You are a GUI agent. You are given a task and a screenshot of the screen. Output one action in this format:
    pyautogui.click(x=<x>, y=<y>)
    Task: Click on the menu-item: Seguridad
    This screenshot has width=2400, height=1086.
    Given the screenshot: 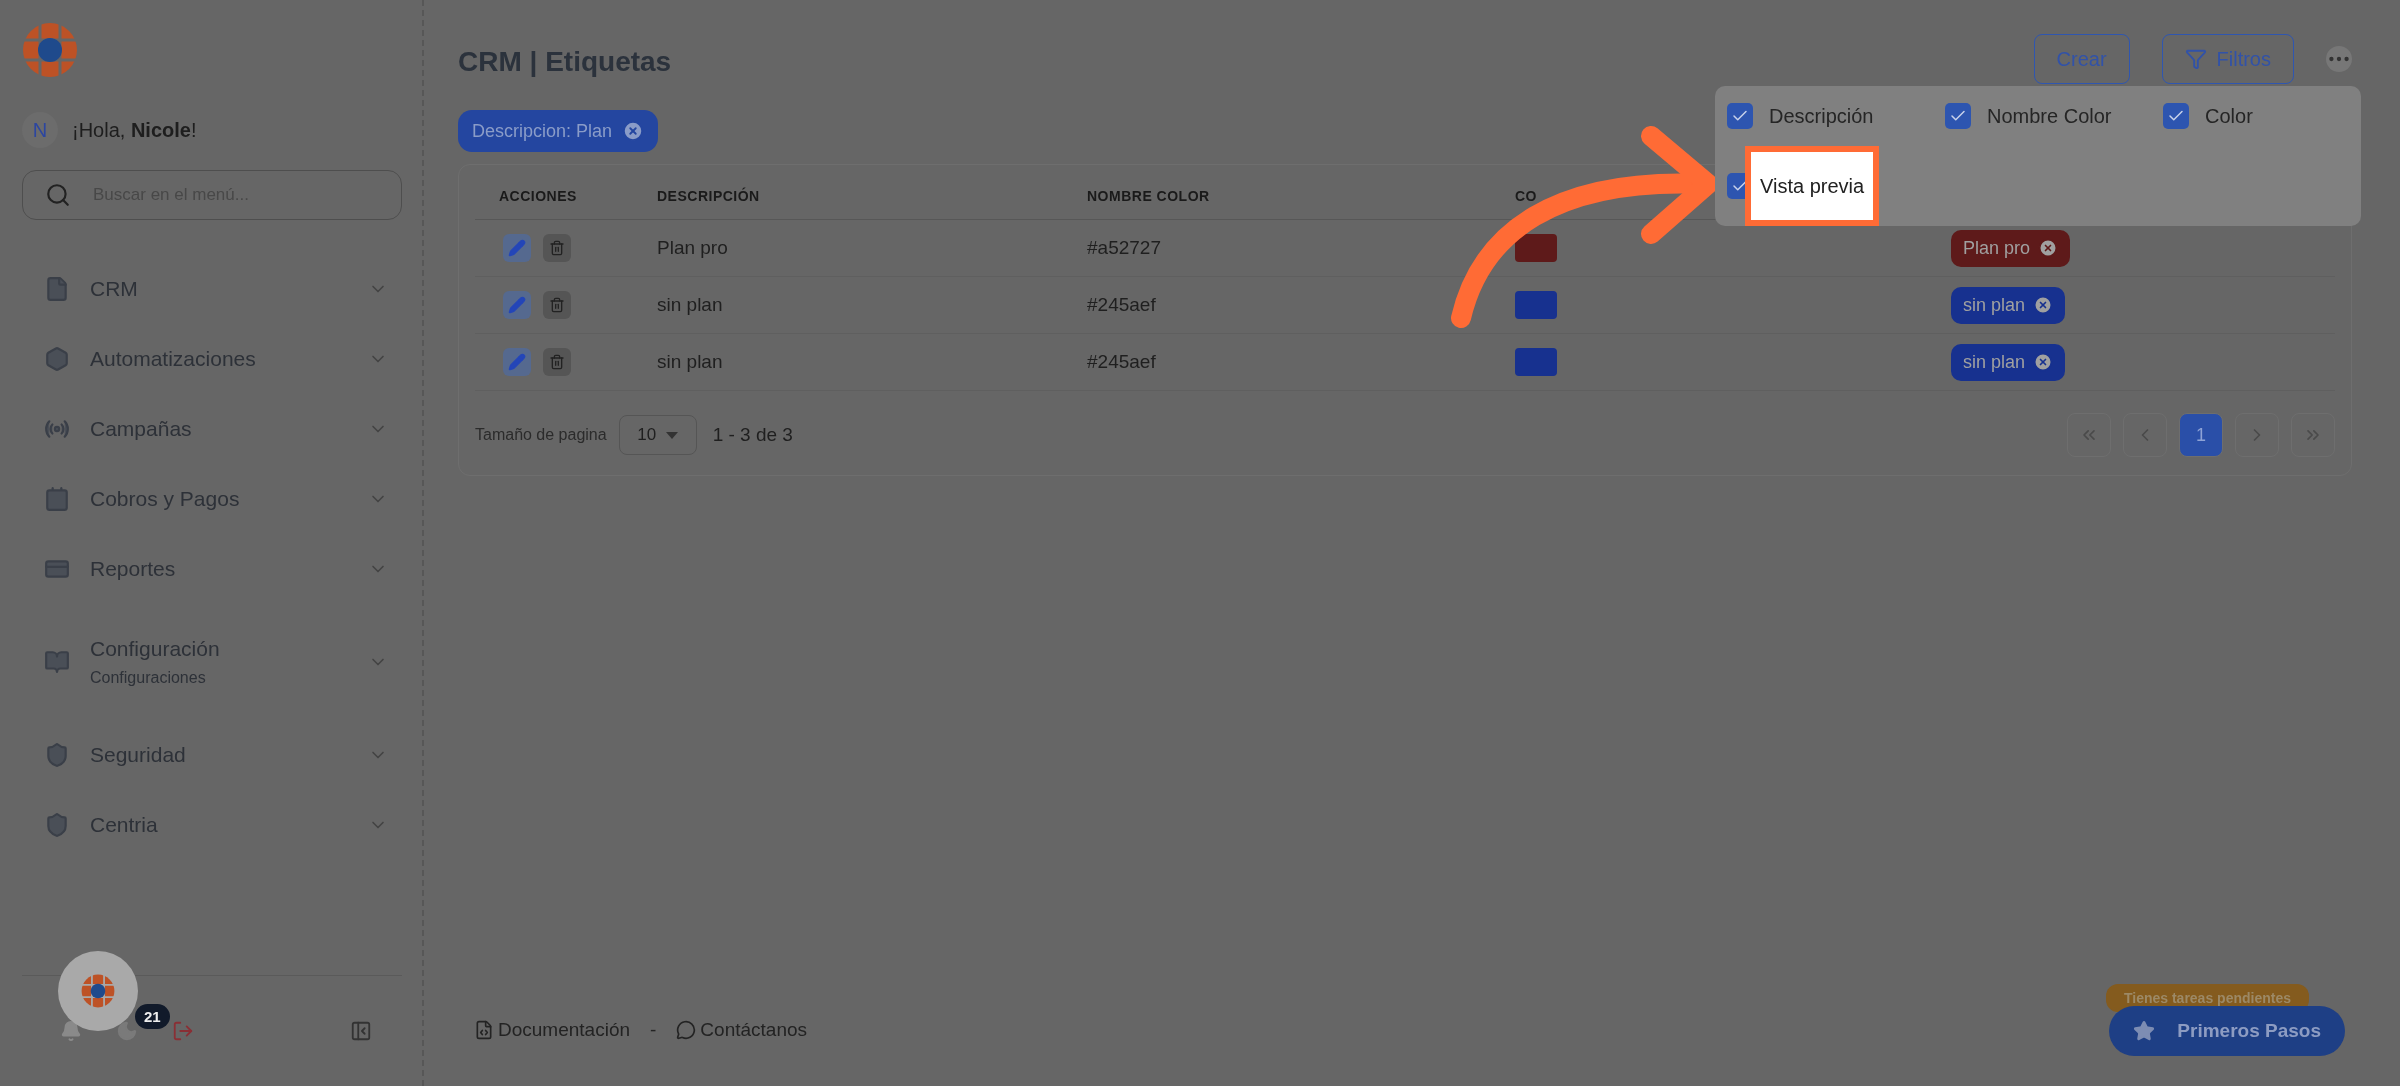 What is the action you would take?
    pyautogui.click(x=212, y=755)
    